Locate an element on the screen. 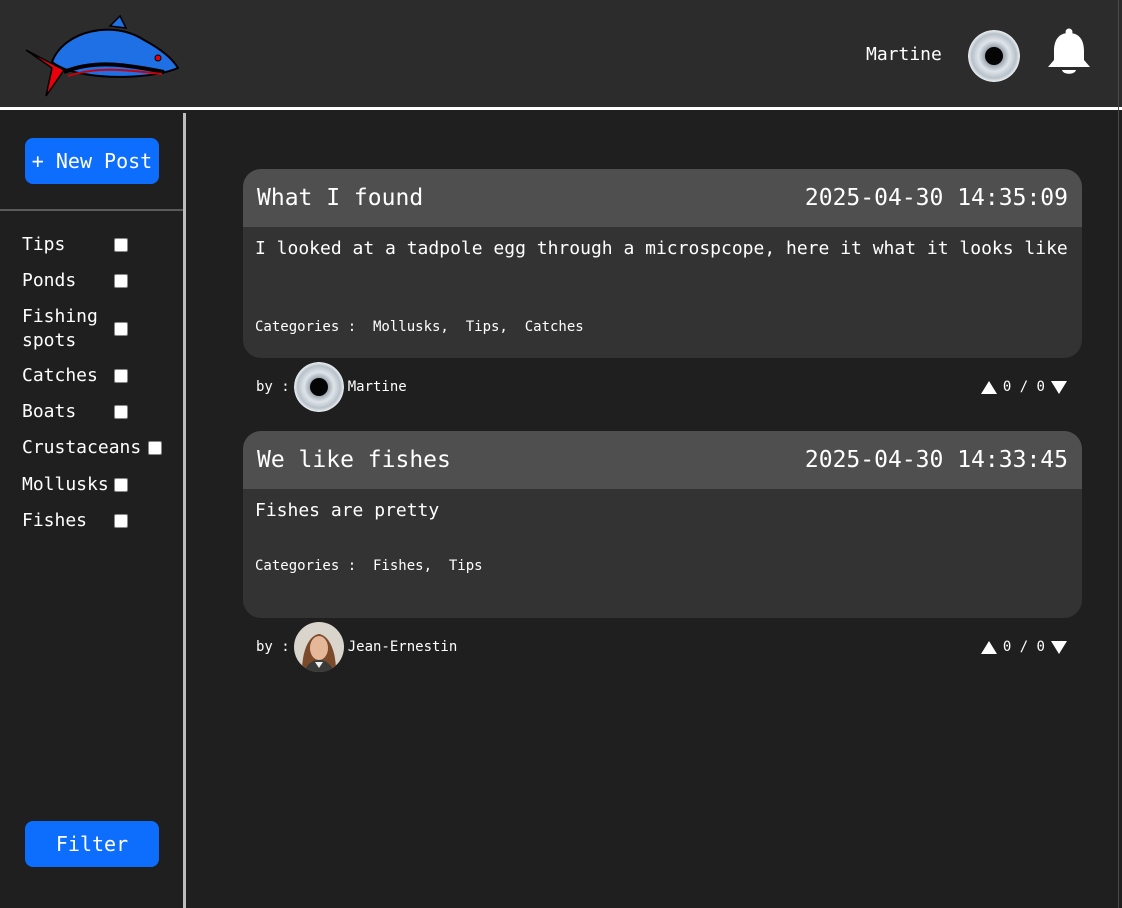 This screenshot has width=1122, height=908. filter-item-fishing-spots: Fishing spots is located at coordinates (97, 329).